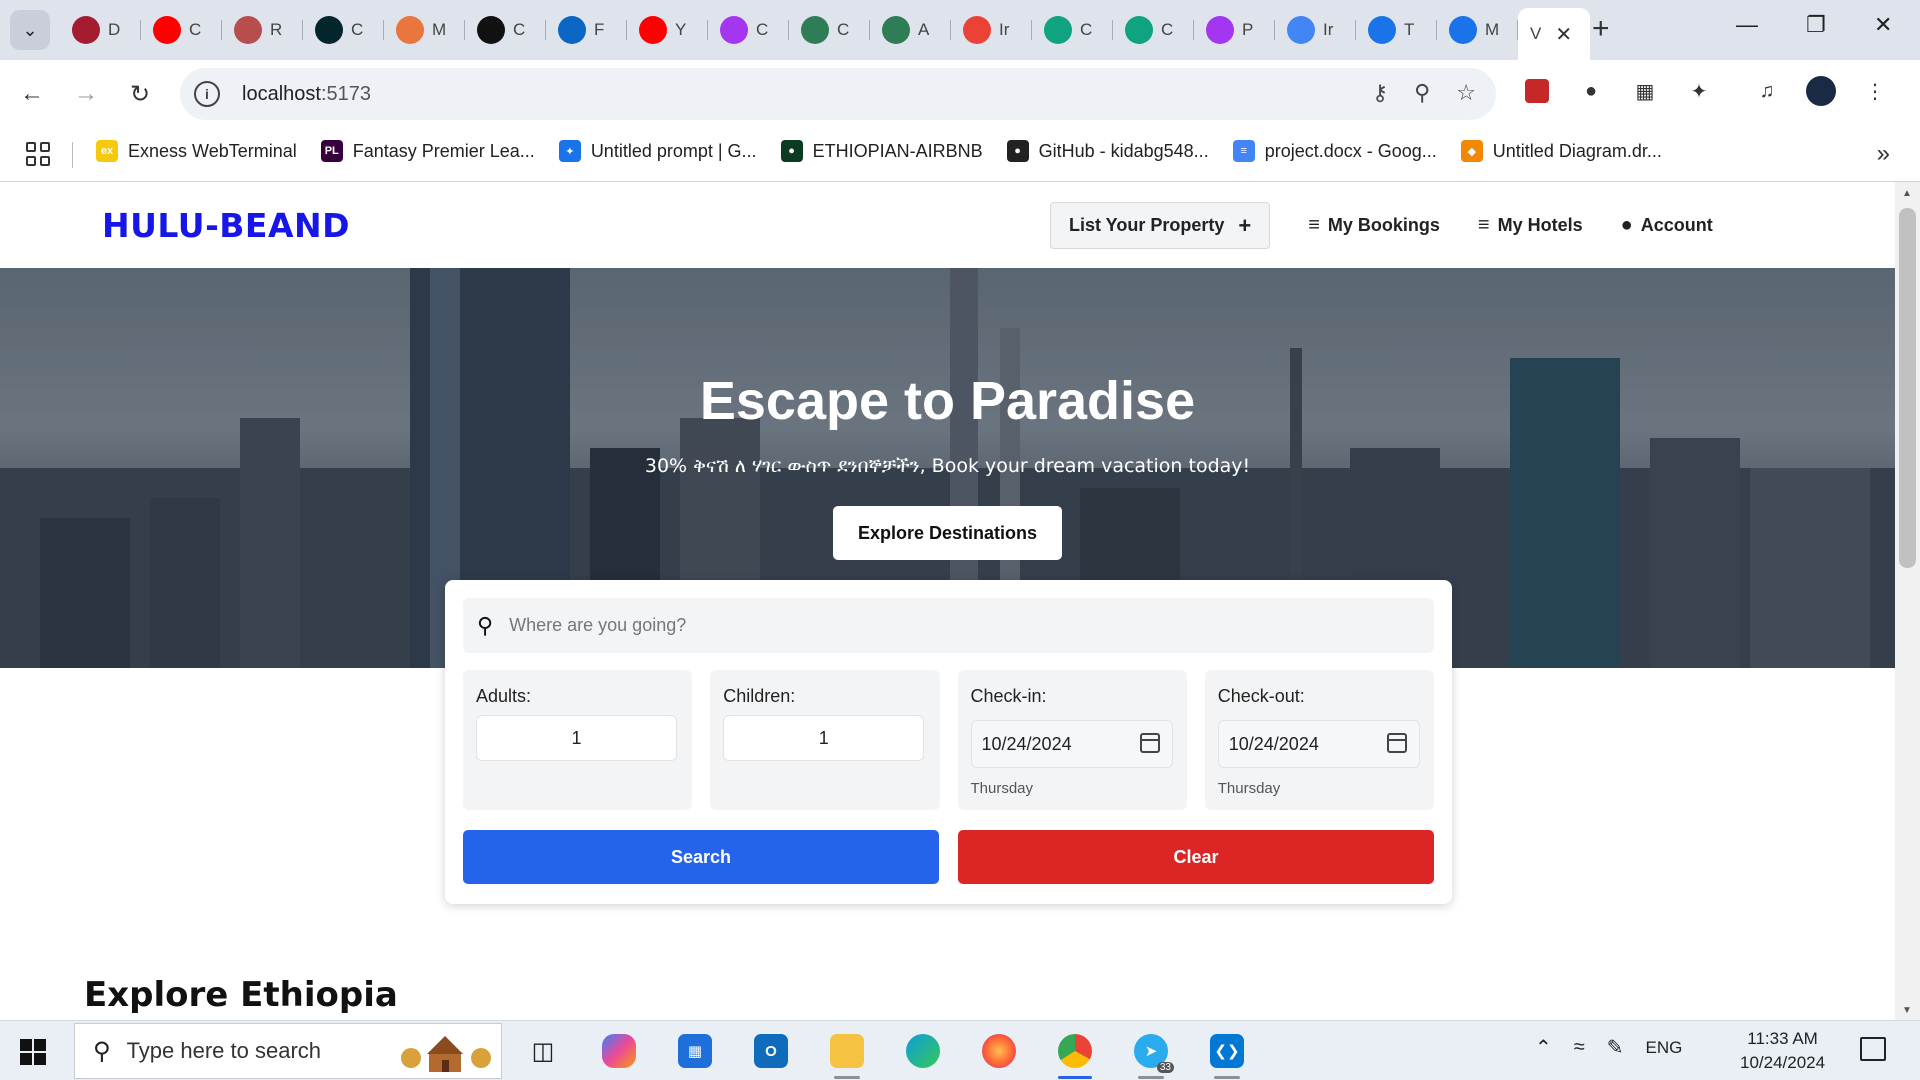 The width and height of the screenshot is (1920, 1080). Describe the element at coordinates (100, 30) in the screenshot. I see `browser-tab: D` at that location.